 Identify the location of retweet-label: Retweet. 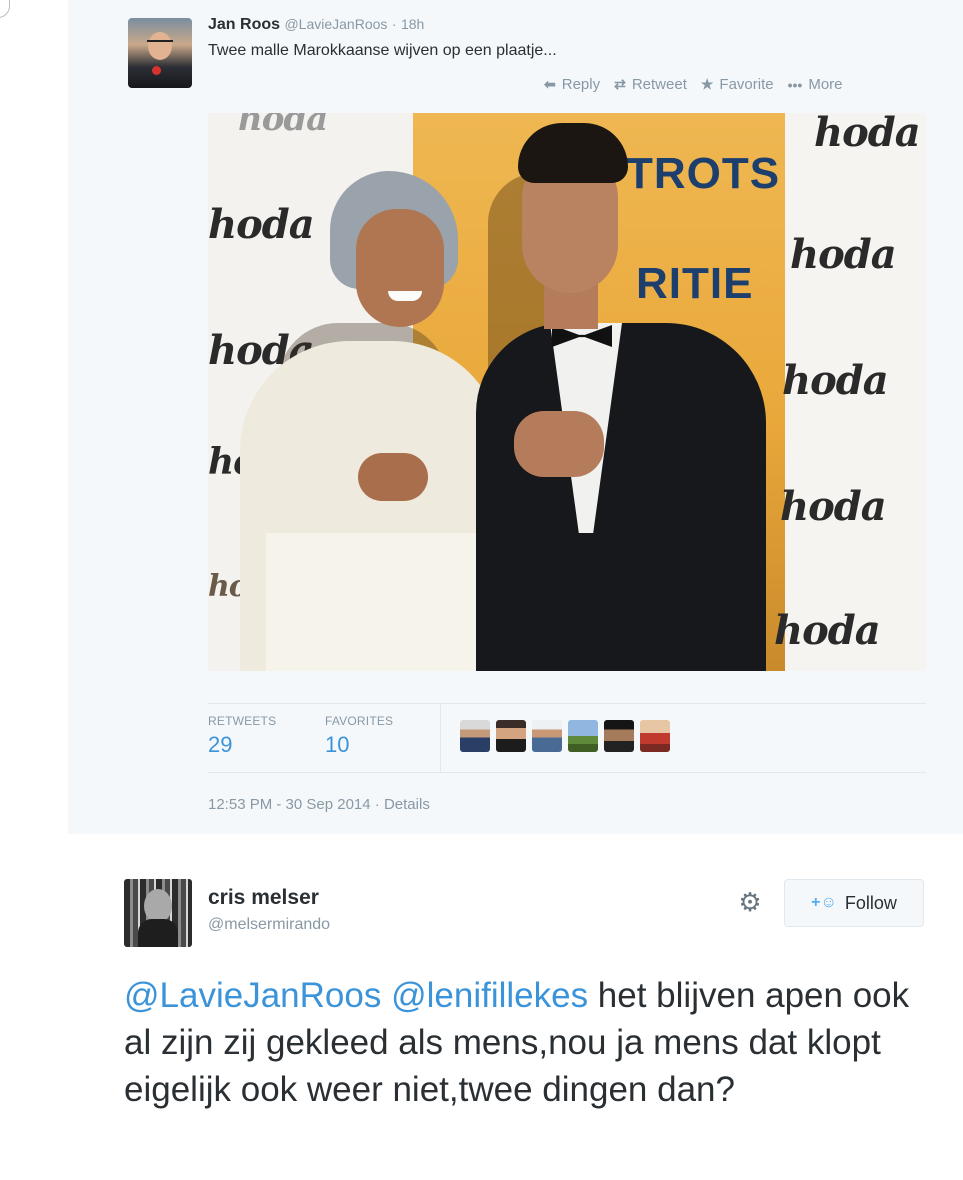
(659, 84).